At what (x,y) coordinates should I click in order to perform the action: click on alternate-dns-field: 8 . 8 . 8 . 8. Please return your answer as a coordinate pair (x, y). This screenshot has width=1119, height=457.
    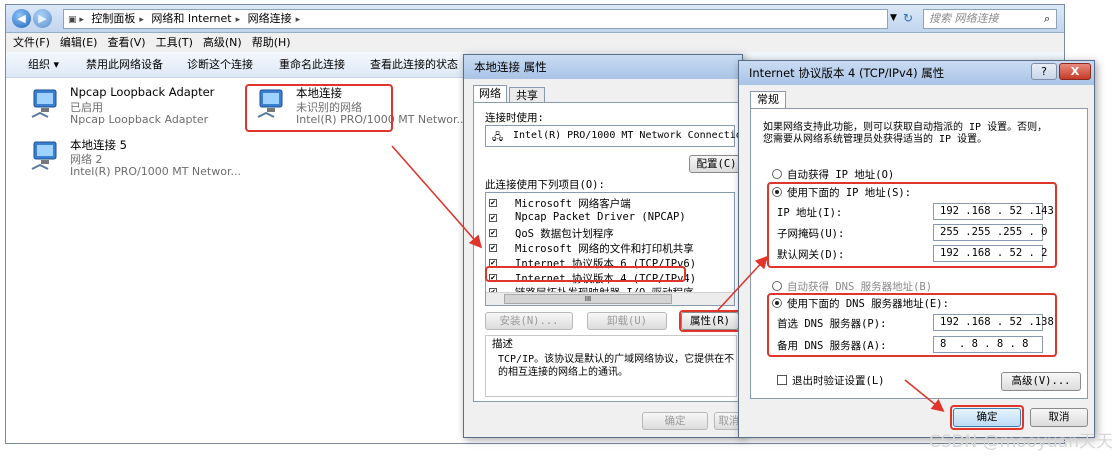
    Looking at the image, I should click on (988, 344).